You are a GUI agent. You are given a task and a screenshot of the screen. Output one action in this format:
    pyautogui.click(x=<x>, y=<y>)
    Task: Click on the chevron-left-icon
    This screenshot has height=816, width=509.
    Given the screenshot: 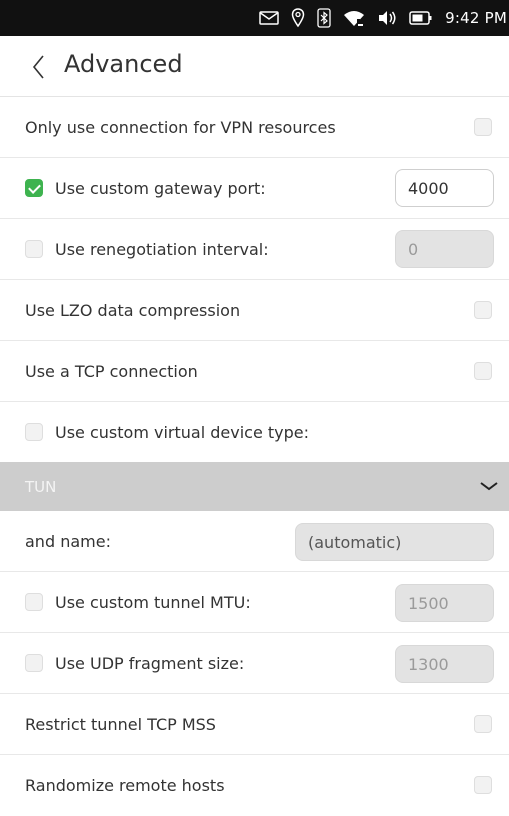 What is the action you would take?
    pyautogui.click(x=38, y=67)
    